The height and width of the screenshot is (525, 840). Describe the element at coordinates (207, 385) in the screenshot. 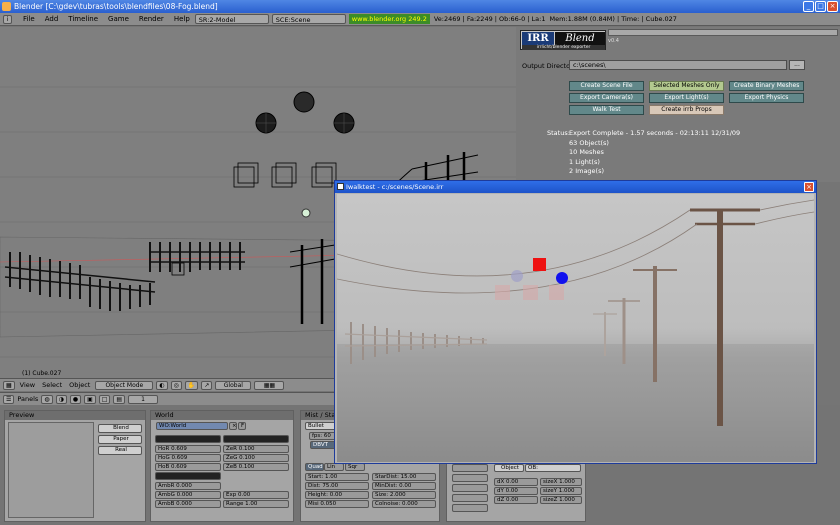

I see `translate-icon: ↗` at that location.